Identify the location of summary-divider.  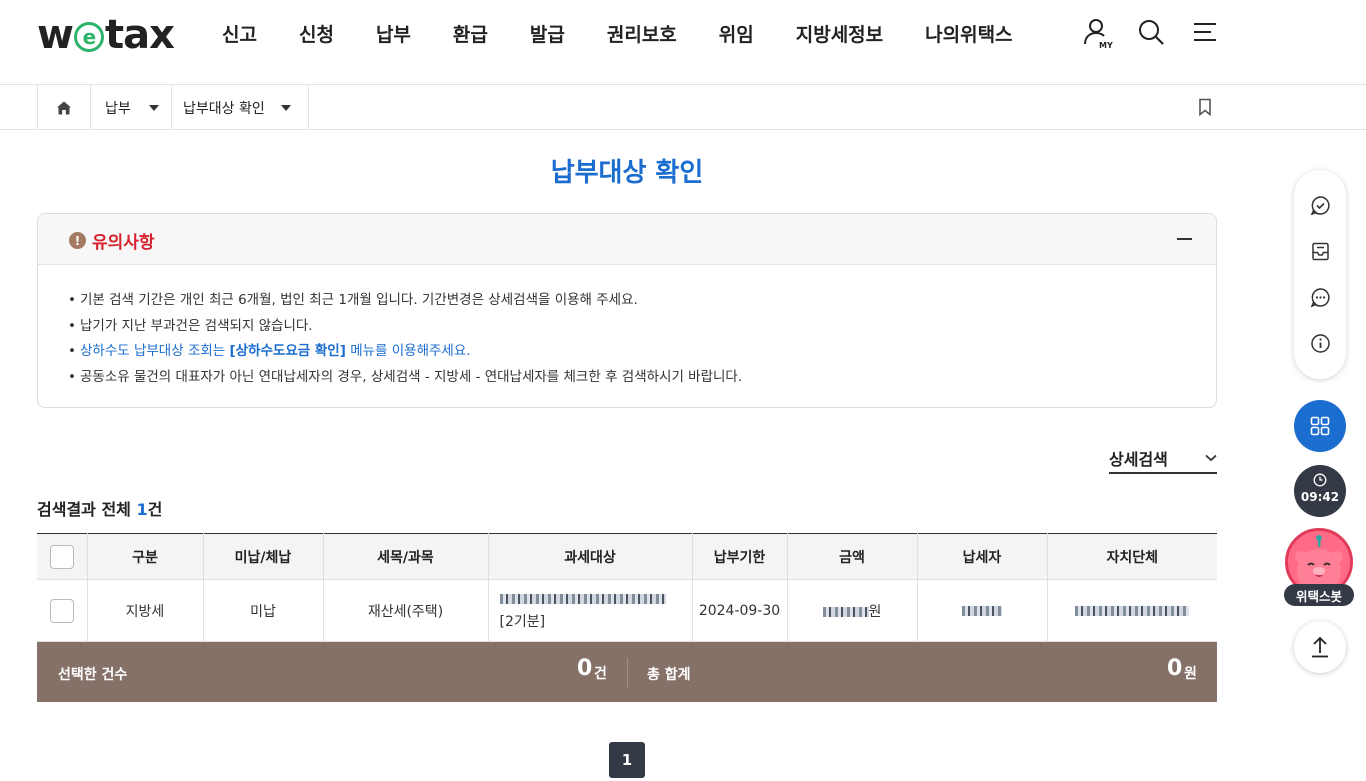
(627, 673).